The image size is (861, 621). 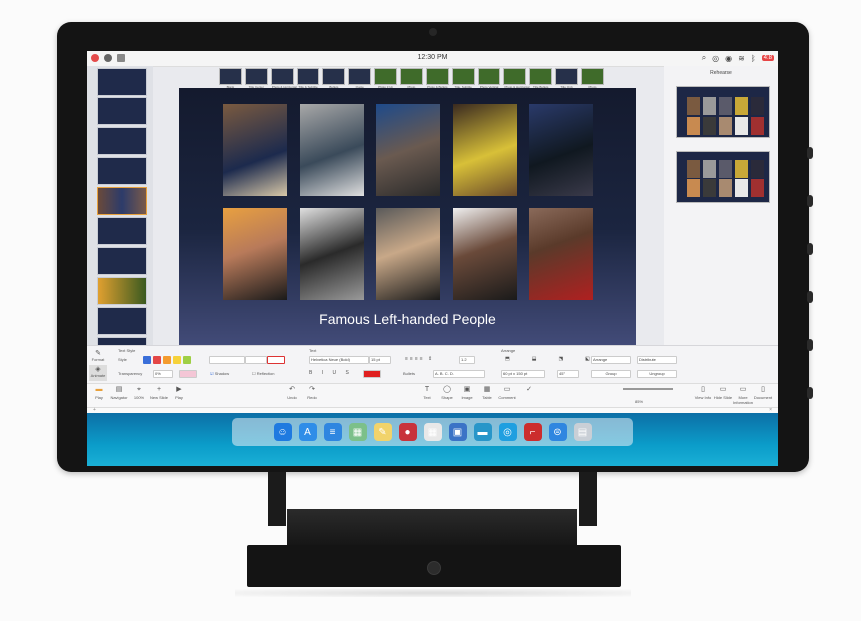 What do you see at coordinates (703, 392) in the screenshot?
I see `view-info-button: ▯ View Info` at bounding box center [703, 392].